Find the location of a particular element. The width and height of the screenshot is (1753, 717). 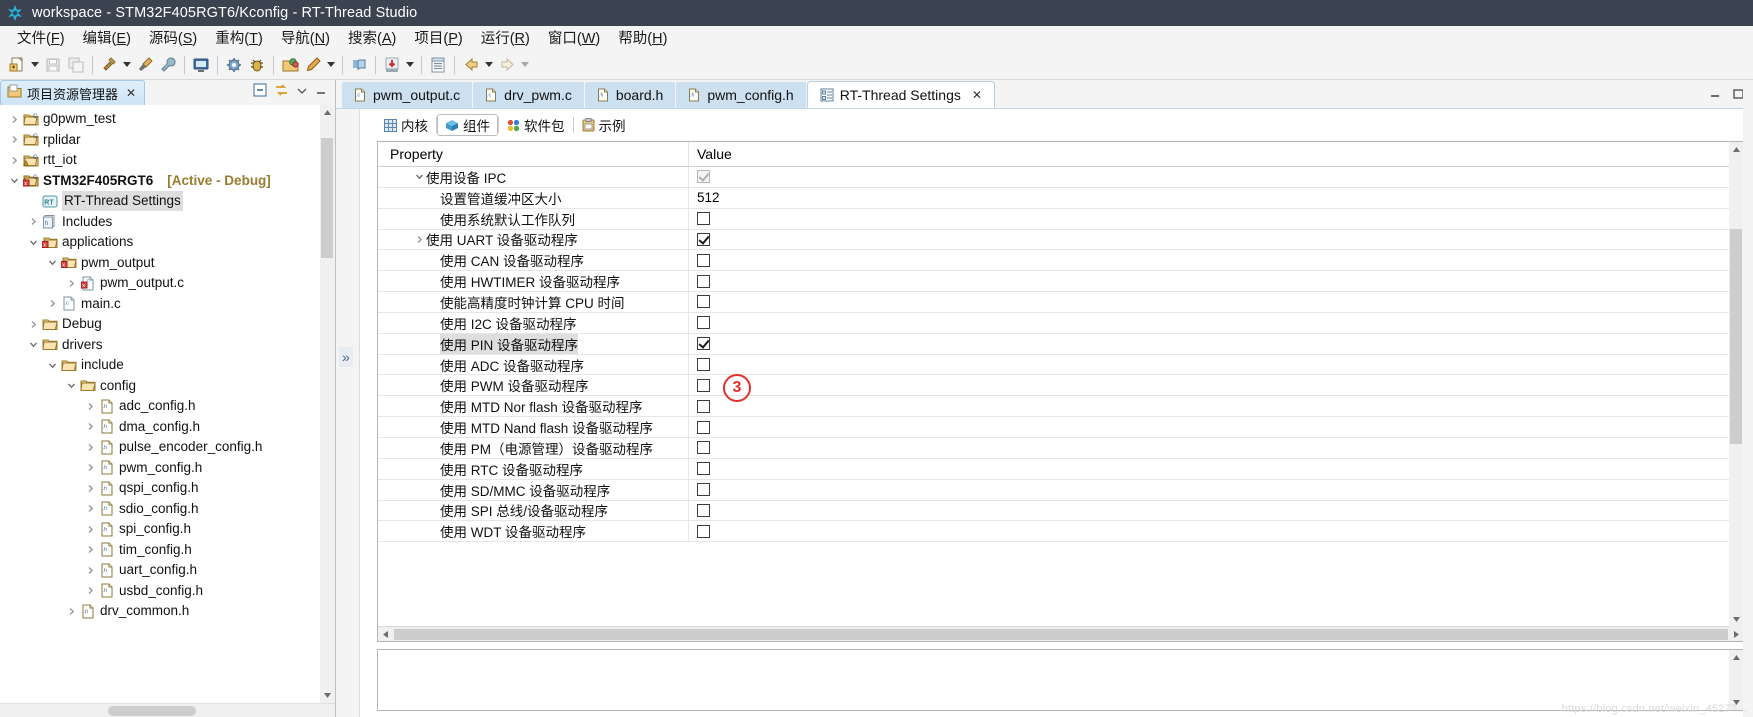

prop-scroll-thumb is located at coordinates (1736, 336).